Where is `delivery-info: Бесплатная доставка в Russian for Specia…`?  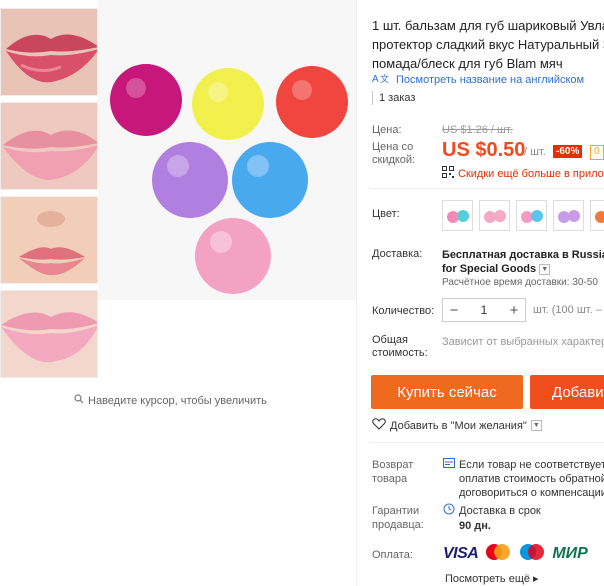 delivery-info: Бесплатная доставка в Russian for Specia… is located at coordinates (523, 269).